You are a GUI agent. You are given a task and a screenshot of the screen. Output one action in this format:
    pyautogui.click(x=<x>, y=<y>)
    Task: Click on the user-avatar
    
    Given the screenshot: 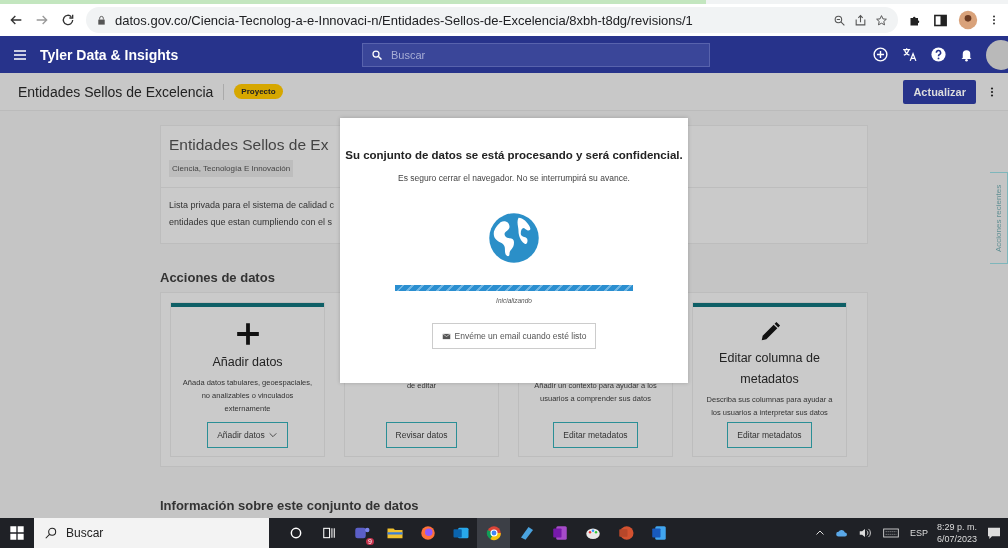 What is the action you would take?
    pyautogui.click(x=997, y=54)
    